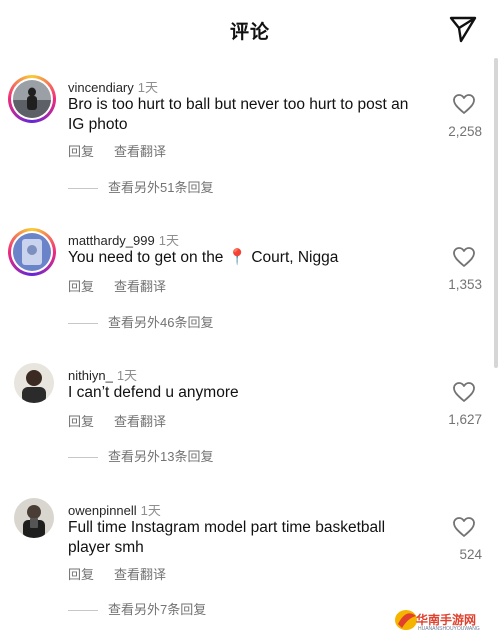 Image resolution: width=500 pixels, height=639 pixels. I want to click on username: matthardy_999, so click(111, 240).